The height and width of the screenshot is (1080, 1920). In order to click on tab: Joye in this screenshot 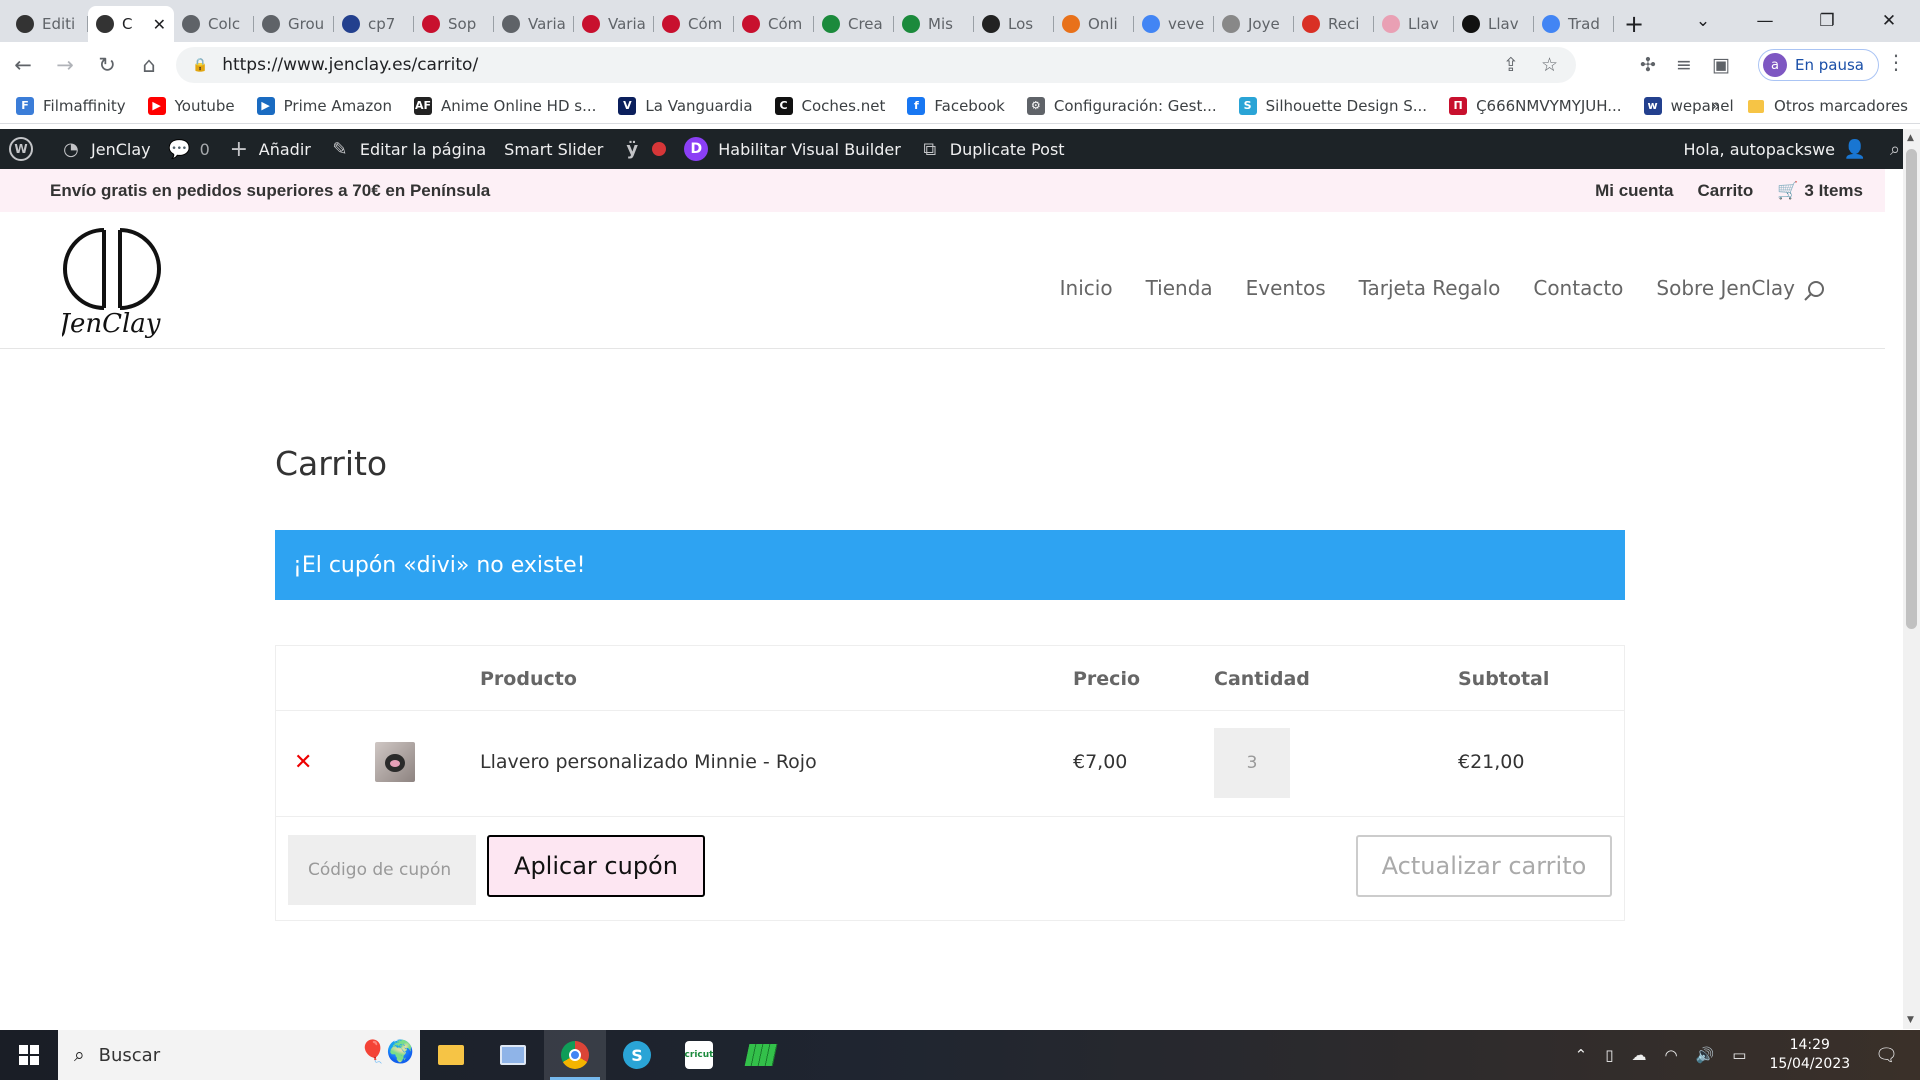, I will do `click(1254, 24)`.